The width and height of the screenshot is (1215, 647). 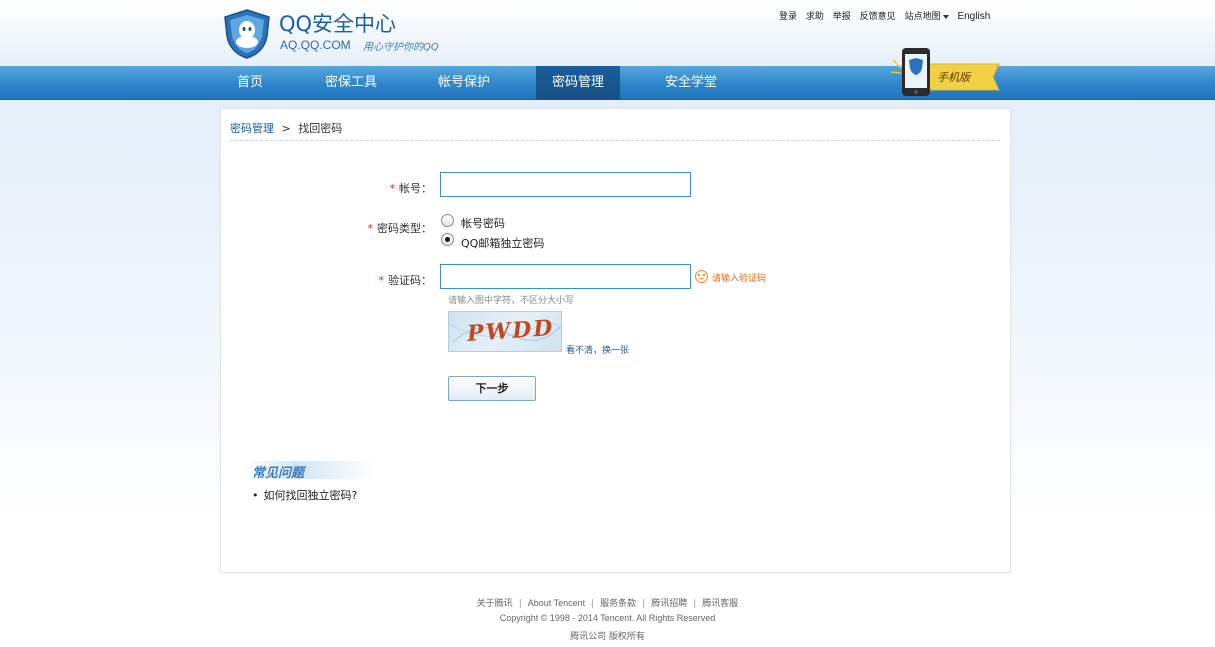 I want to click on captcha-label: * 验证码：, so click(x=397, y=280).